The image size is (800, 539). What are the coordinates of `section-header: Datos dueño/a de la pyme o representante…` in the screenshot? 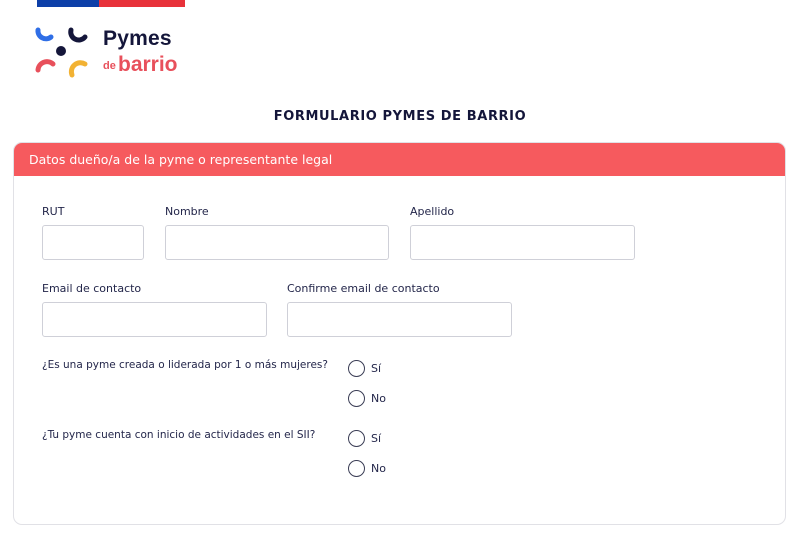 It's located at (399, 159).